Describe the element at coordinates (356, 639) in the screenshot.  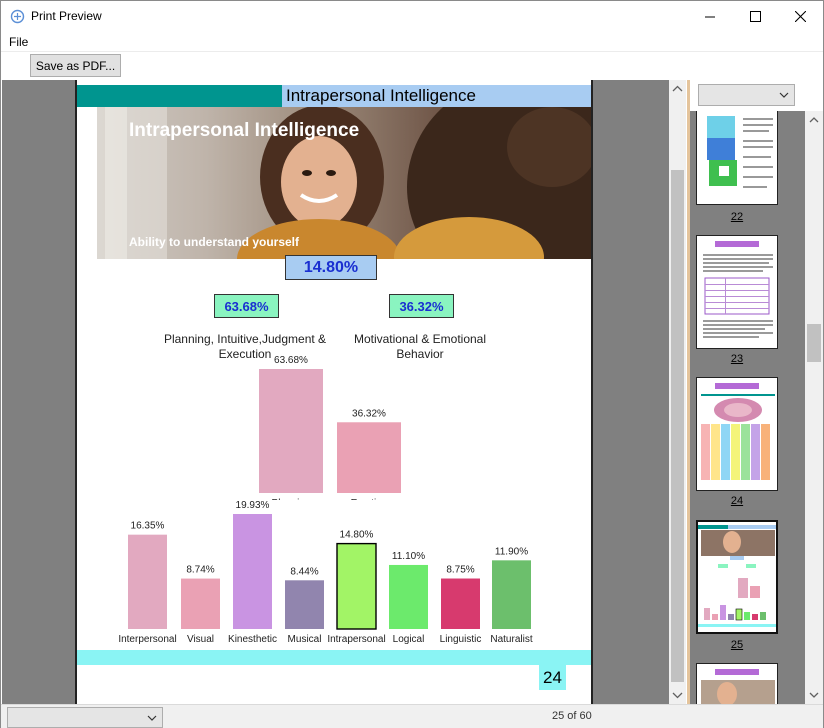
I see `bar-category-label: Intrapersonal` at that location.